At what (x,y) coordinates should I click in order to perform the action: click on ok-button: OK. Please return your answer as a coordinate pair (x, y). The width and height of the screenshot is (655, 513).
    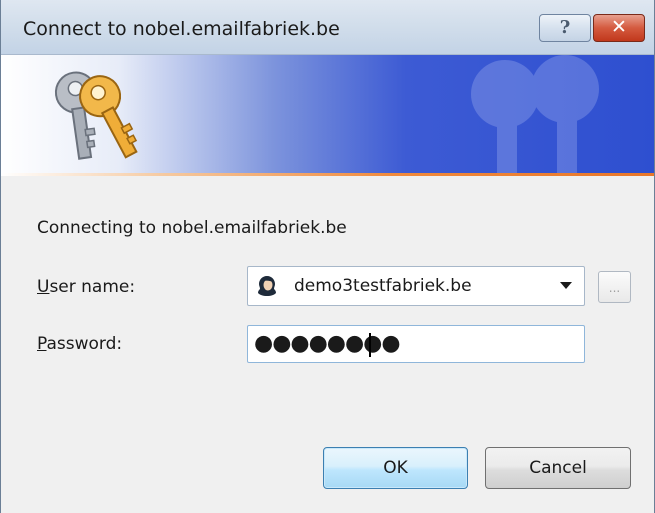
    Looking at the image, I should click on (395, 468).